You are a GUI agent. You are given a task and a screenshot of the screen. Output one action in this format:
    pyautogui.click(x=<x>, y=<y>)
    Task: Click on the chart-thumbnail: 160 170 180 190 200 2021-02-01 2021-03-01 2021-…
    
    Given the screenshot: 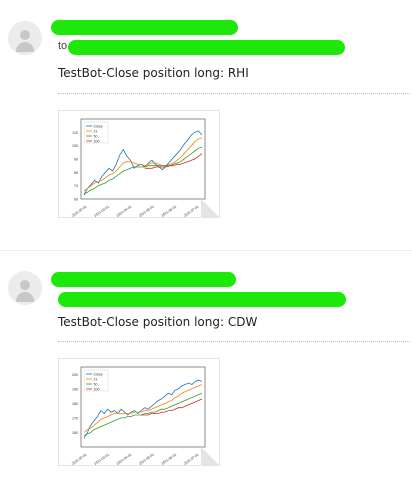 What is the action you would take?
    pyautogui.click(x=138, y=415)
    